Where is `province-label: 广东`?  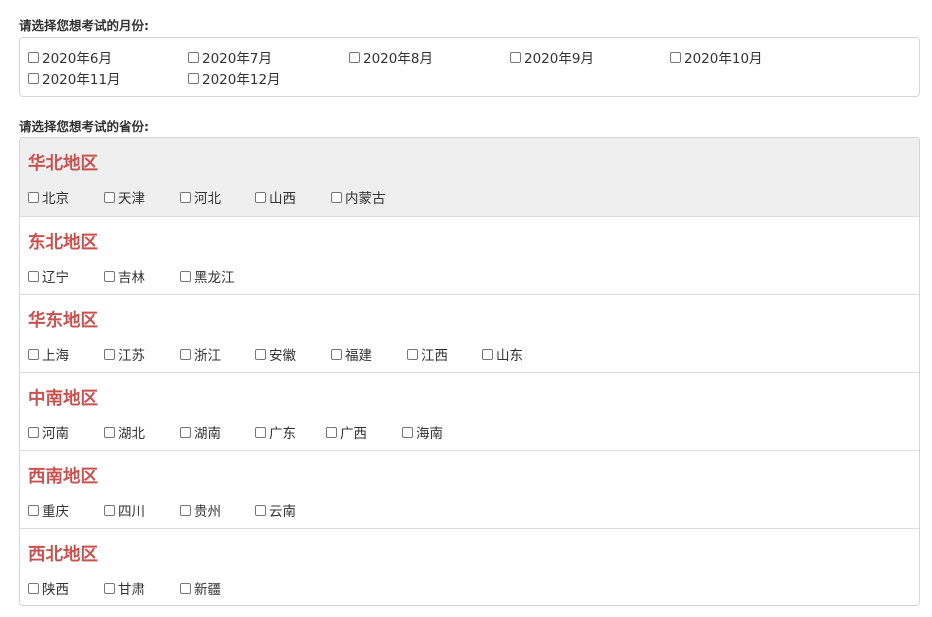 province-label: 广东 is located at coordinates (282, 434).